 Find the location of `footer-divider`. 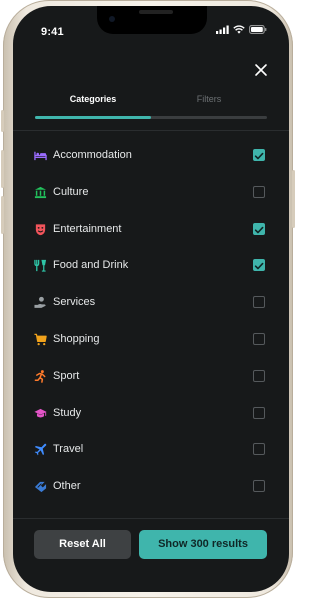

footer-divider is located at coordinates (151, 518).